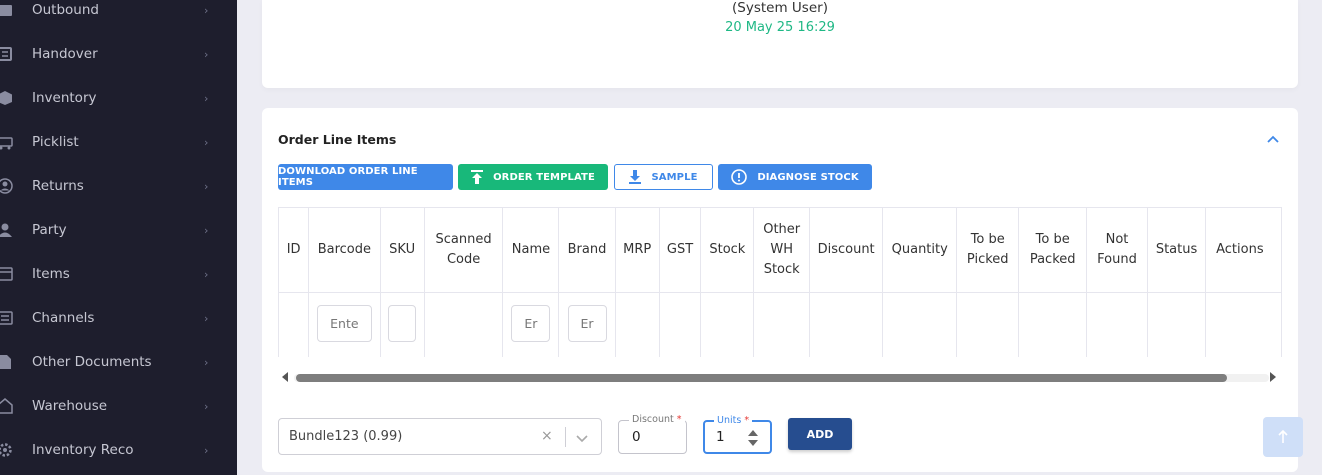  What do you see at coordinates (780, 27) in the screenshot?
I see `created-at-date: 20 May 25 16:29` at bounding box center [780, 27].